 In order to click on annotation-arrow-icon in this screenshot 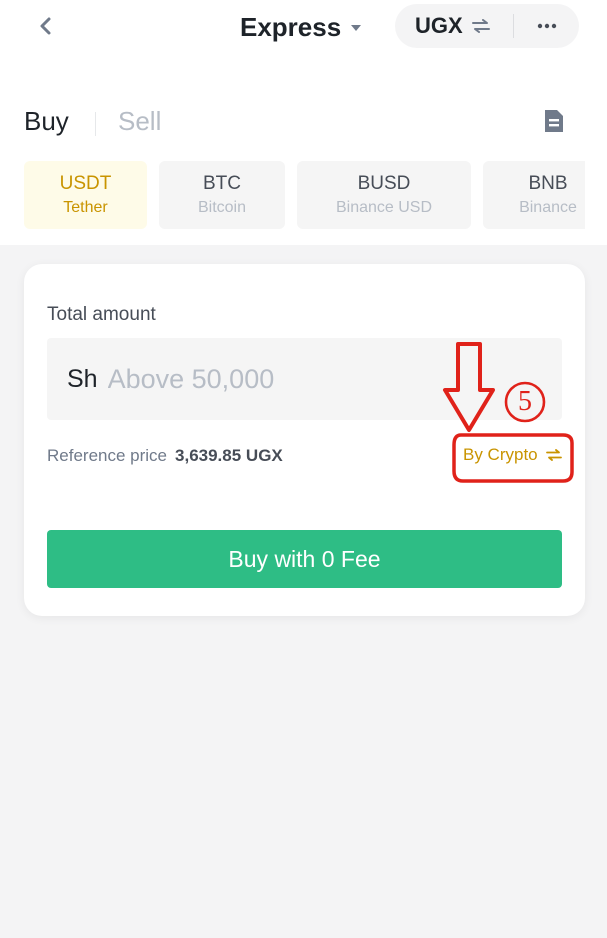, I will do `click(469, 387)`.